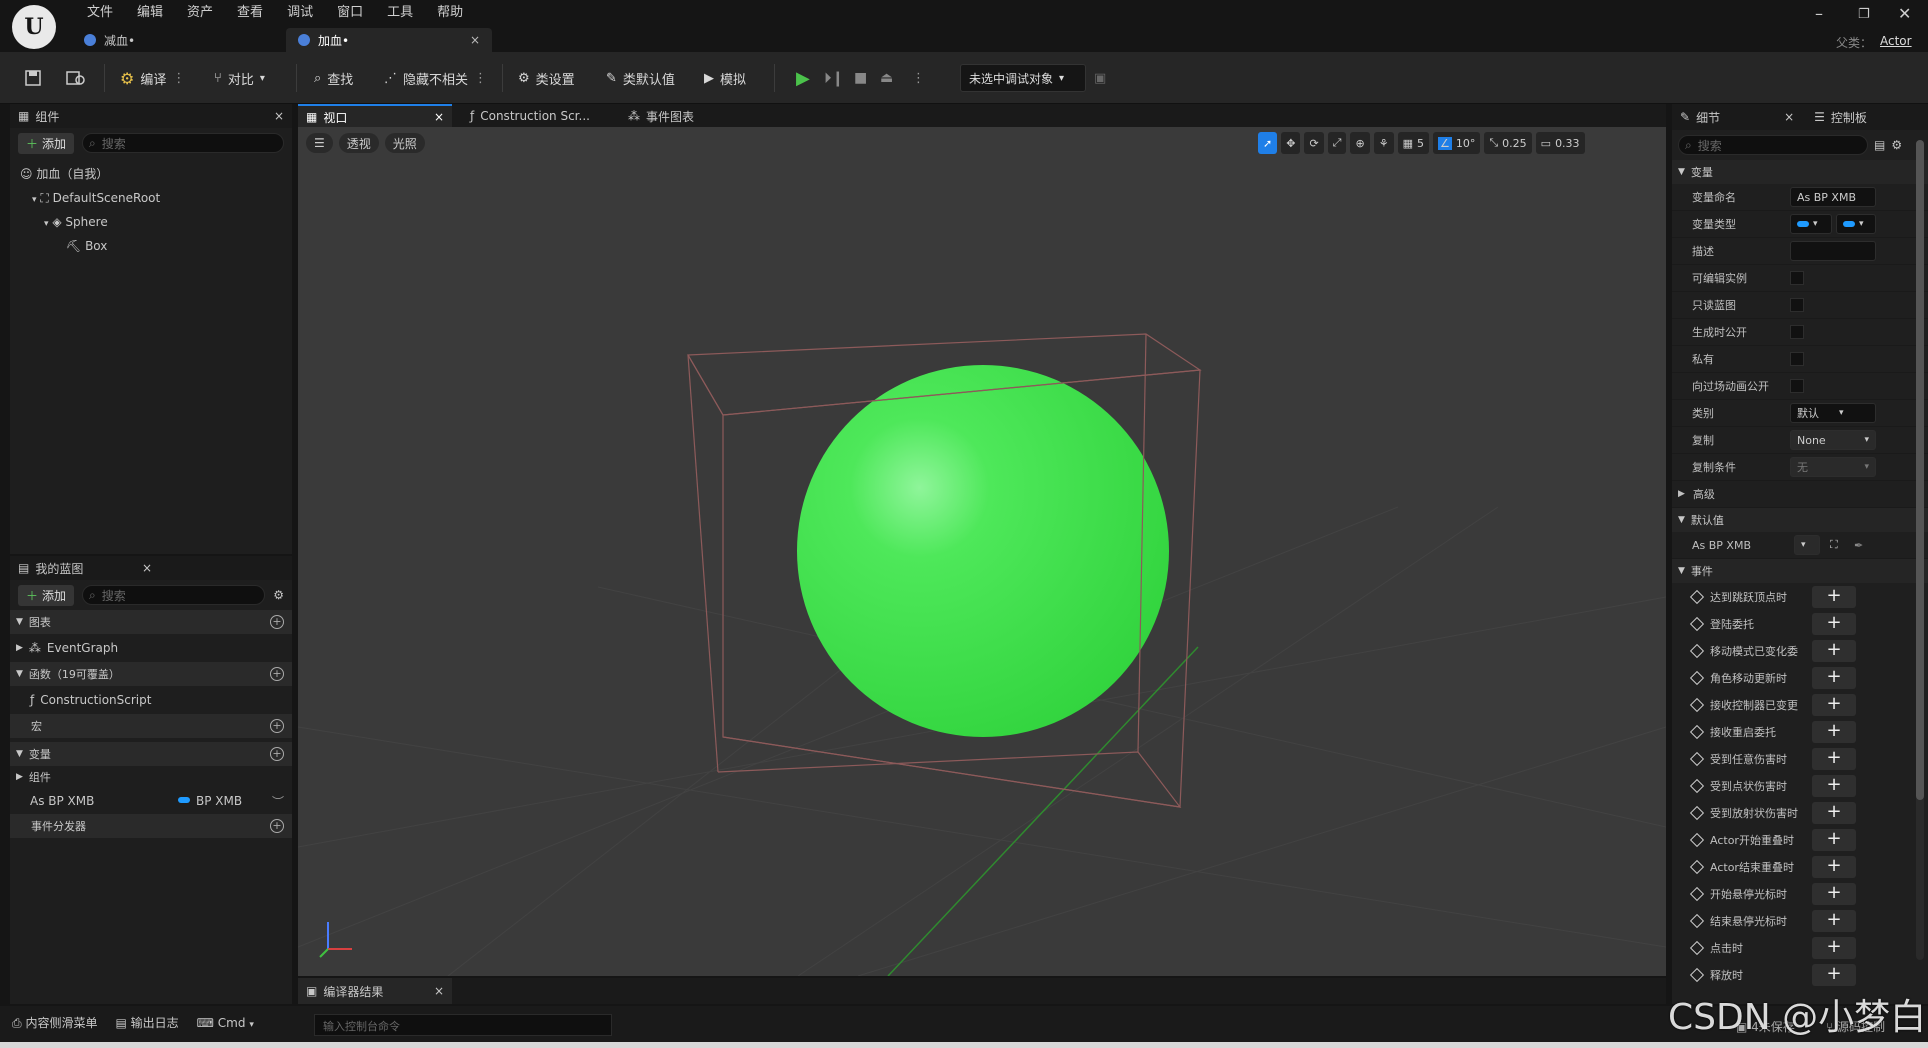  What do you see at coordinates (239, 78) in the screenshot?
I see `diff-button: ⑂ 对比 ▾` at bounding box center [239, 78].